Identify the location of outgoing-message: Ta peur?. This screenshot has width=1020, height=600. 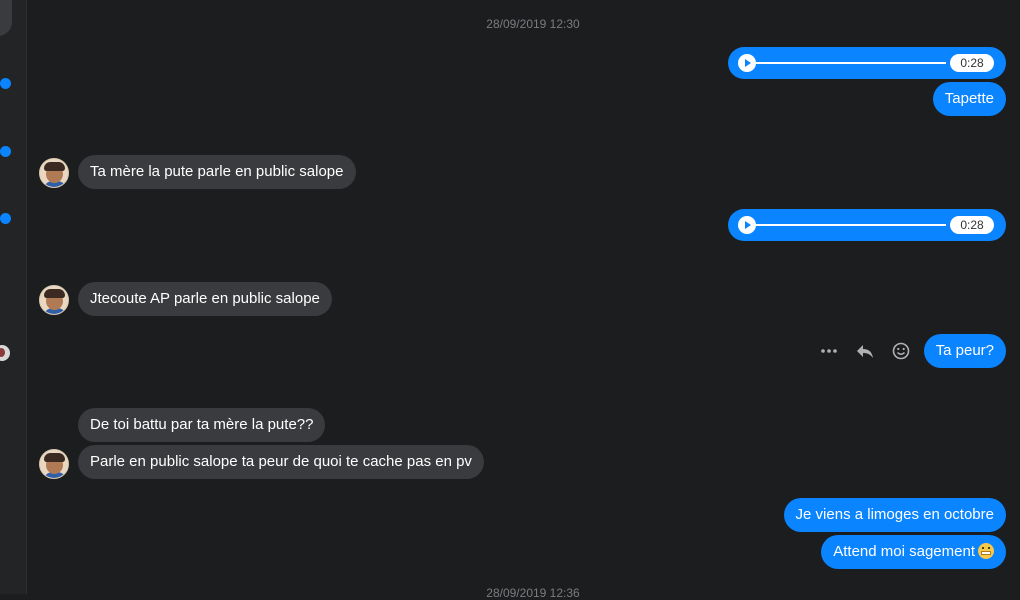
(964, 351).